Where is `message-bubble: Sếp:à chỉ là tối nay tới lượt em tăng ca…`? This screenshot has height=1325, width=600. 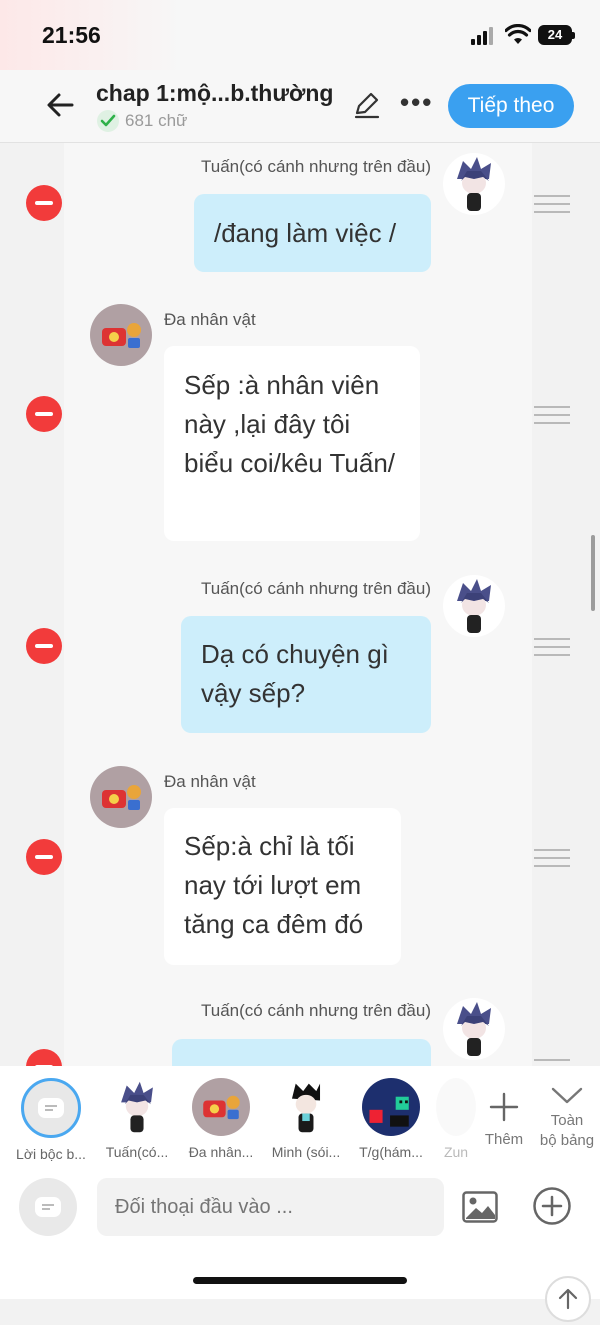 message-bubble: Sếp:à chỉ là tối nay tới lượt em tăng ca… is located at coordinates (282, 886).